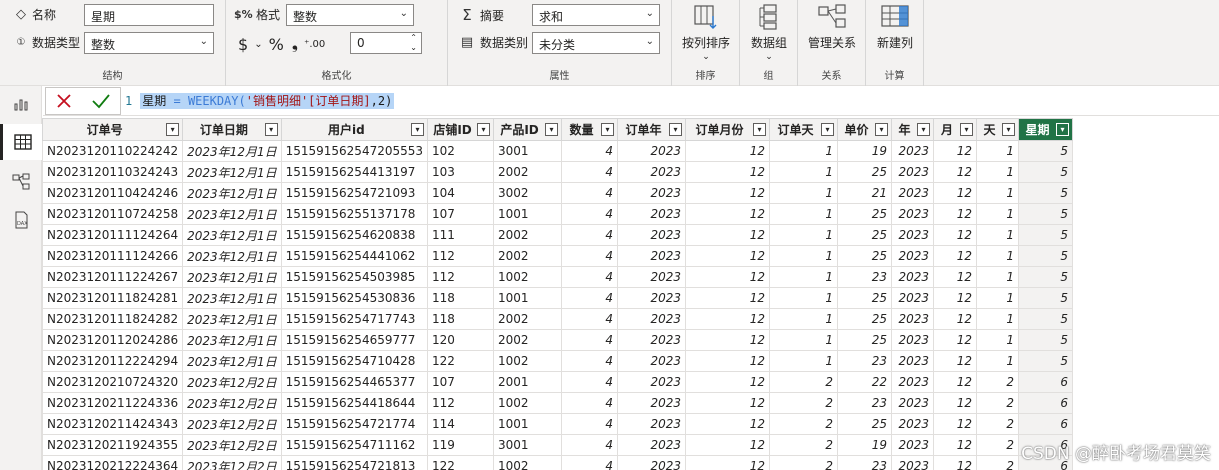  What do you see at coordinates (461, 424) in the screenshot?
I see `table-cell: 114` at bounding box center [461, 424].